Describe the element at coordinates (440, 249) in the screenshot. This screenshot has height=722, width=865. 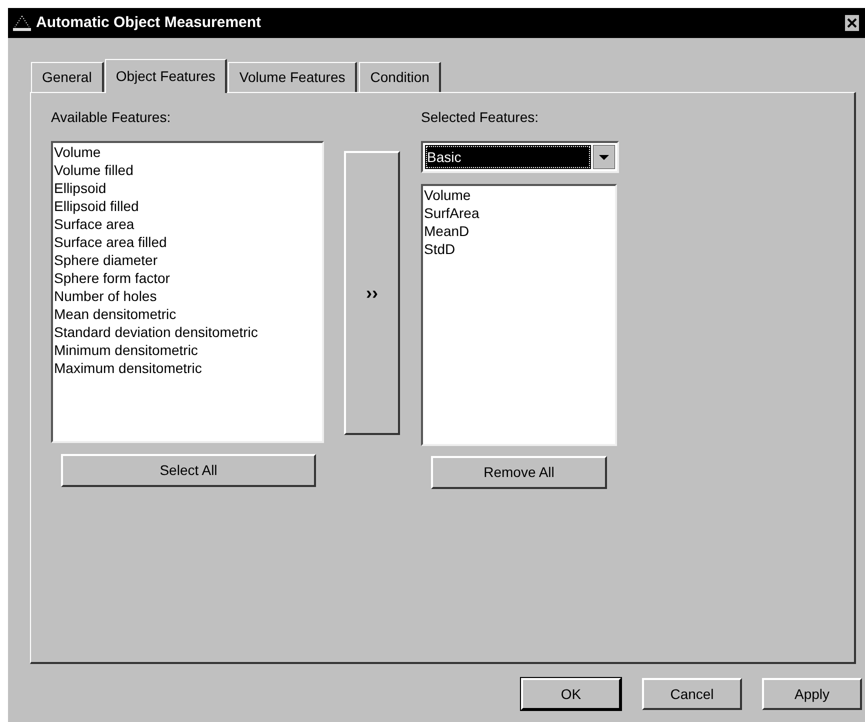
I see `list-item: StdD` at that location.